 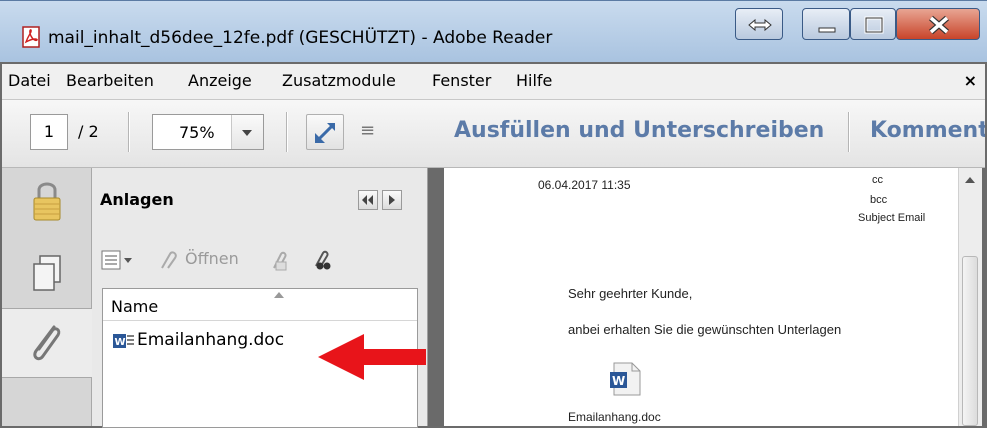 I want to click on attachment-caption: Emailanhang.doc, so click(x=614, y=417).